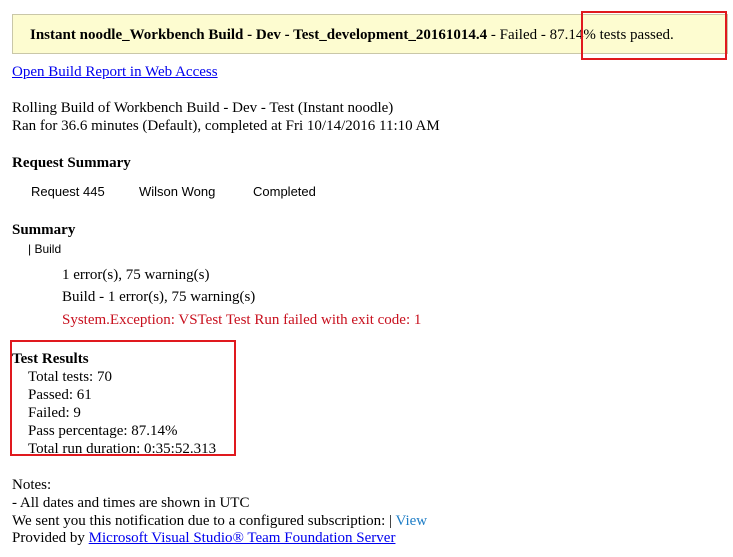  Describe the element at coordinates (115, 72) in the screenshot. I see `open-build-report-link: Open Build Report in Web Access` at that location.